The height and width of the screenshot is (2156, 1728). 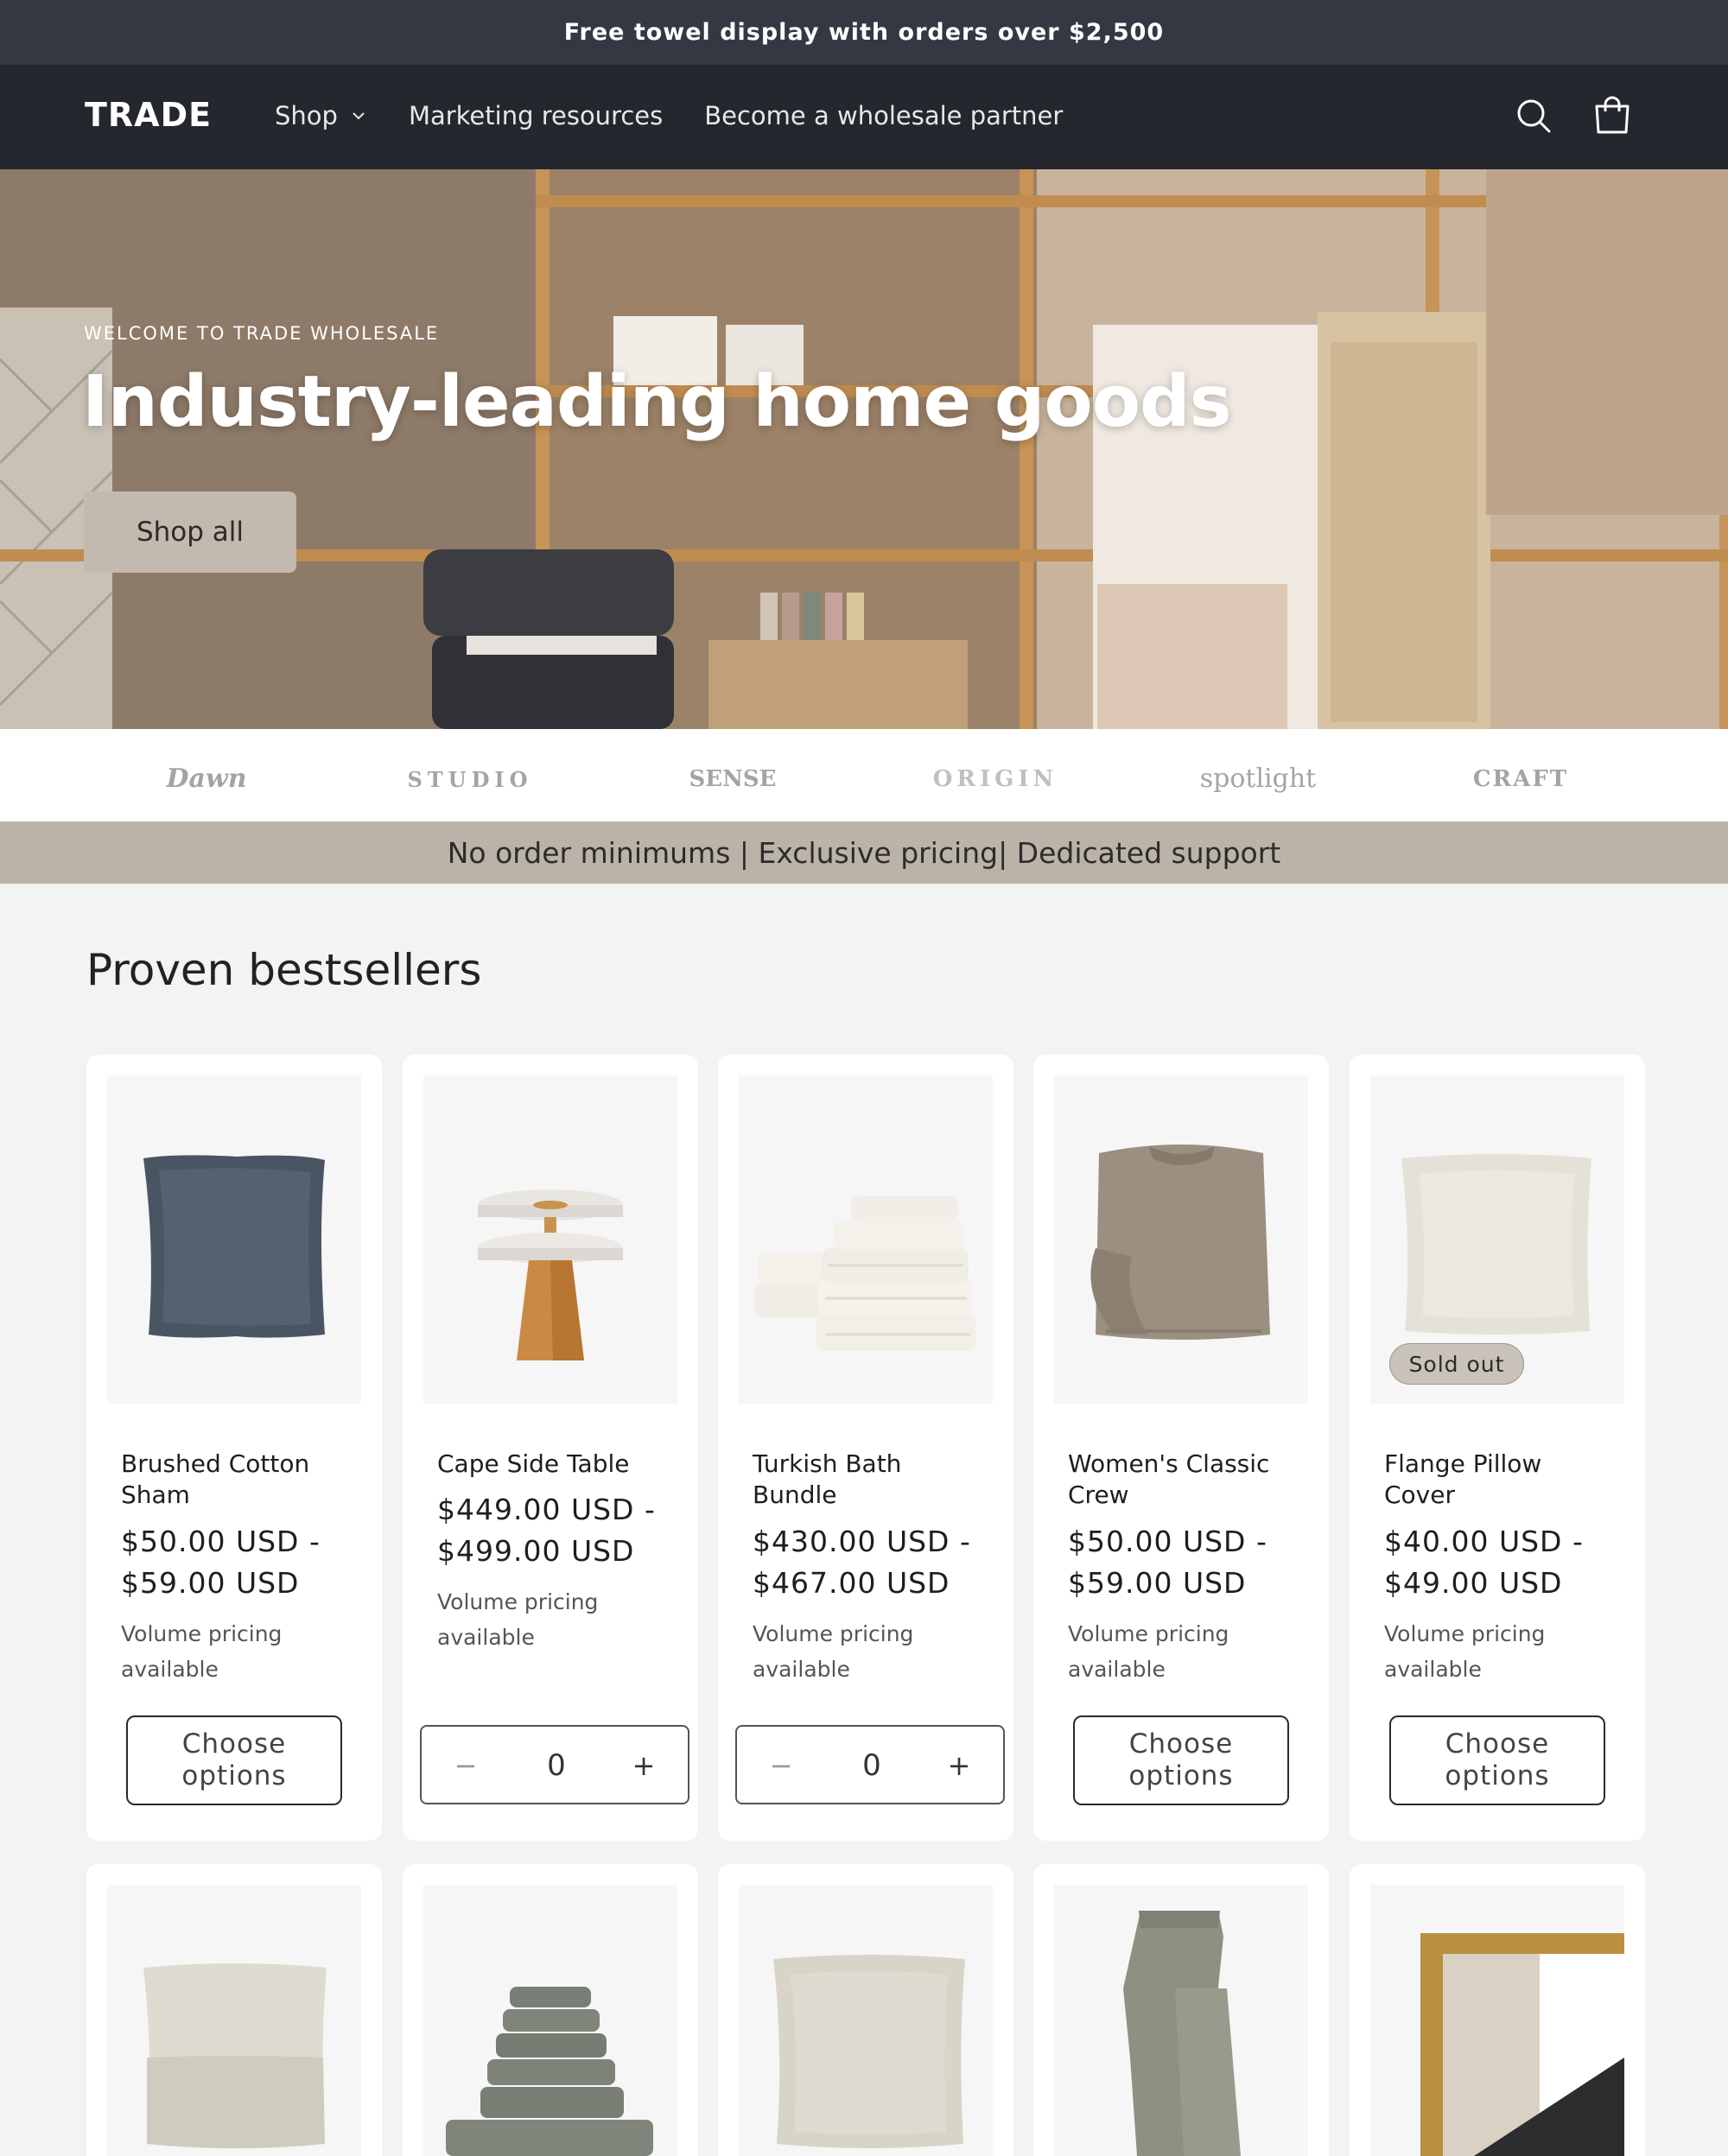 What do you see at coordinates (1534, 116) in the screenshot?
I see `search-icon` at bounding box center [1534, 116].